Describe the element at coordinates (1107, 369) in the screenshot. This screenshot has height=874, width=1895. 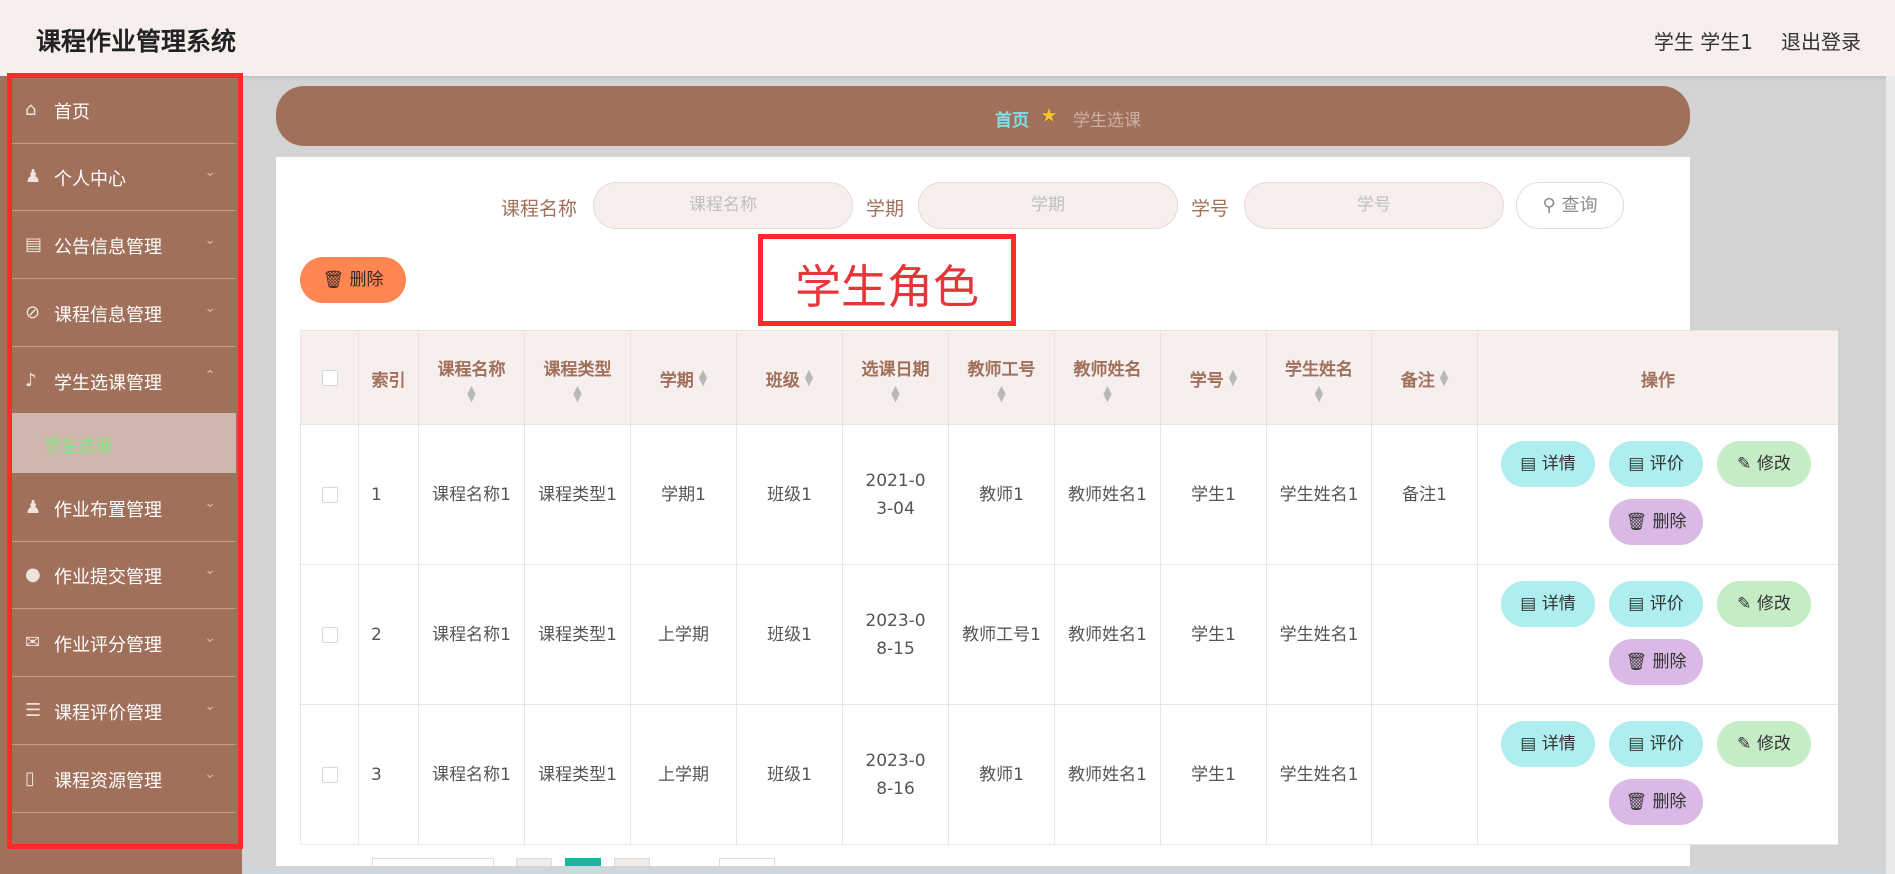
I see `column-header-label: 教师姓名` at that location.